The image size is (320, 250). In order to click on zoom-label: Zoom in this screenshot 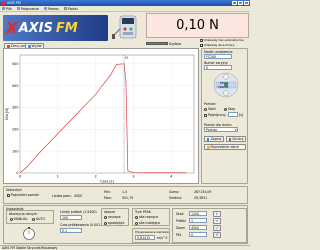, I will do `click(181, 228)`.